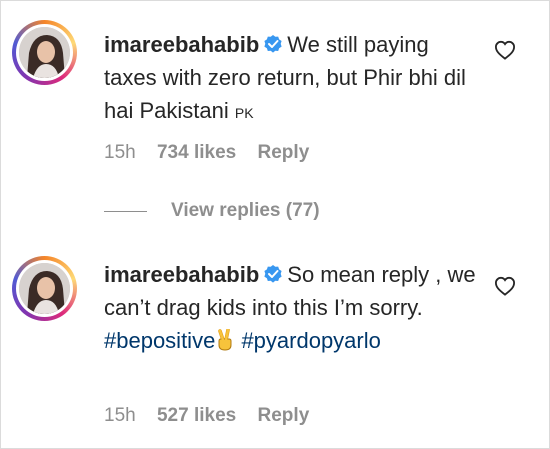  What do you see at coordinates (225, 340) in the screenshot?
I see `victory-hand-icon` at bounding box center [225, 340].